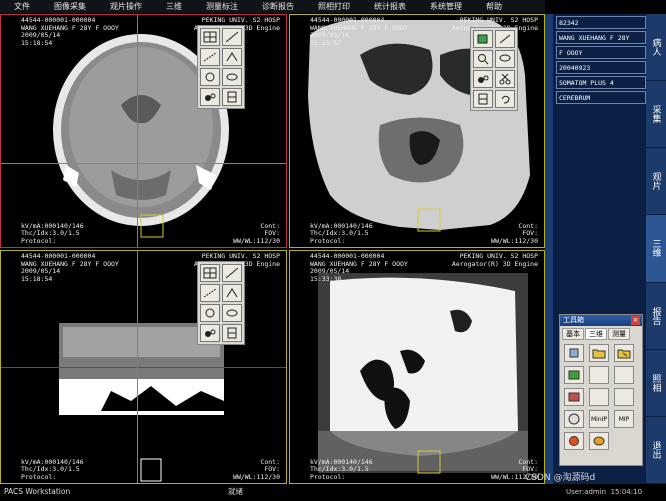 The width and height of the screenshot is (666, 501). I want to click on menu-item: 三维, so click(172, 6).